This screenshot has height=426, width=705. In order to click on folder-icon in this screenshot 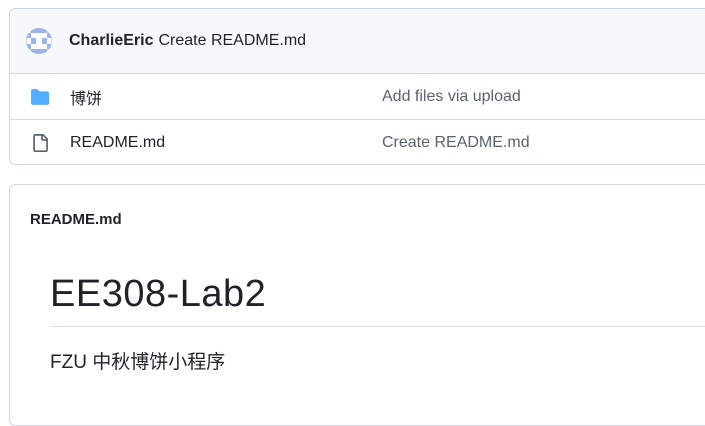, I will do `click(40, 97)`.